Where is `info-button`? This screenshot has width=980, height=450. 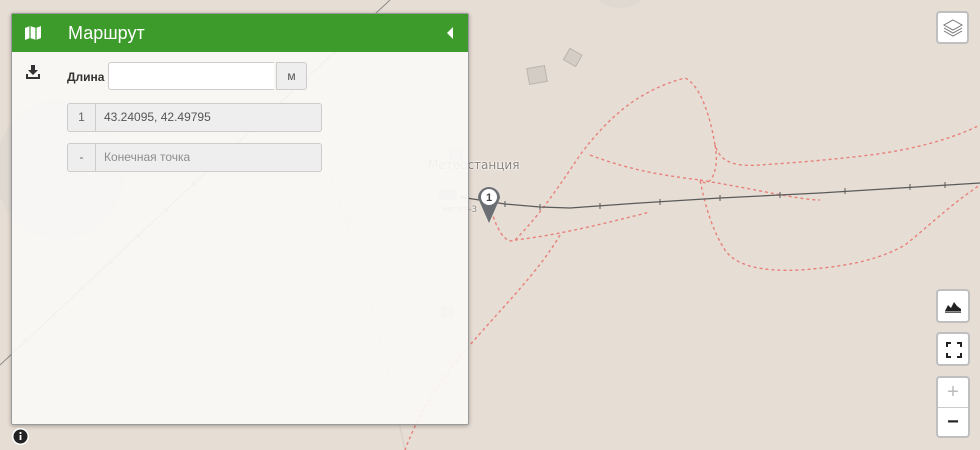 info-button is located at coordinates (20, 436).